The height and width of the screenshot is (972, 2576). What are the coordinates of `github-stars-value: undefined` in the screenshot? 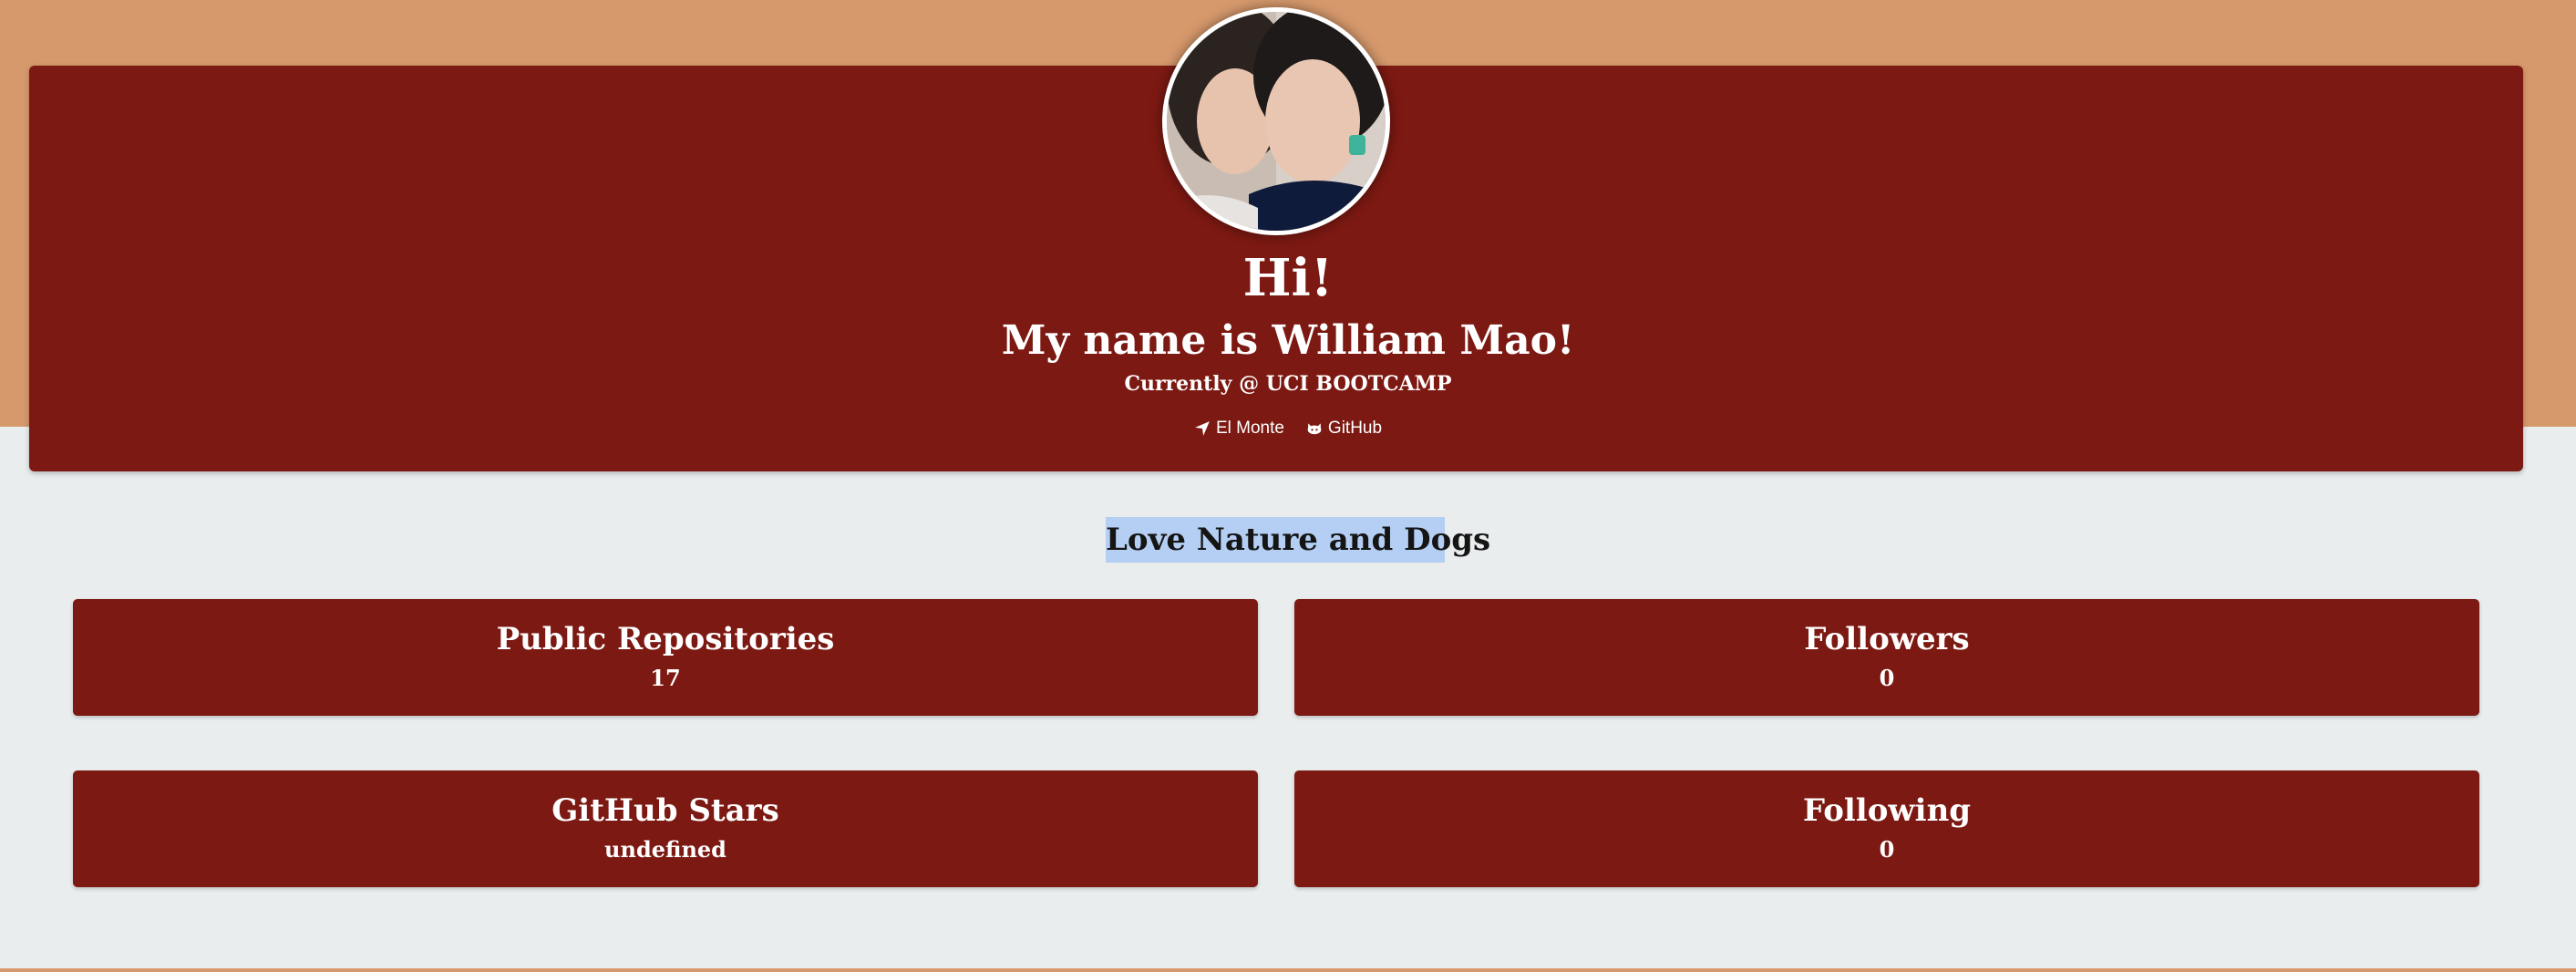 It's located at (665, 849).